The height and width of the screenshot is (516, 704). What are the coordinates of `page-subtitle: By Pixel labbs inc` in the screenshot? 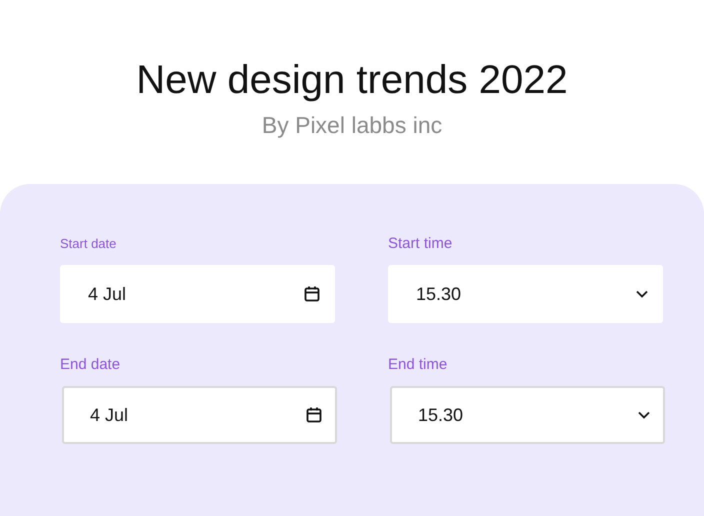 It's located at (352, 125).